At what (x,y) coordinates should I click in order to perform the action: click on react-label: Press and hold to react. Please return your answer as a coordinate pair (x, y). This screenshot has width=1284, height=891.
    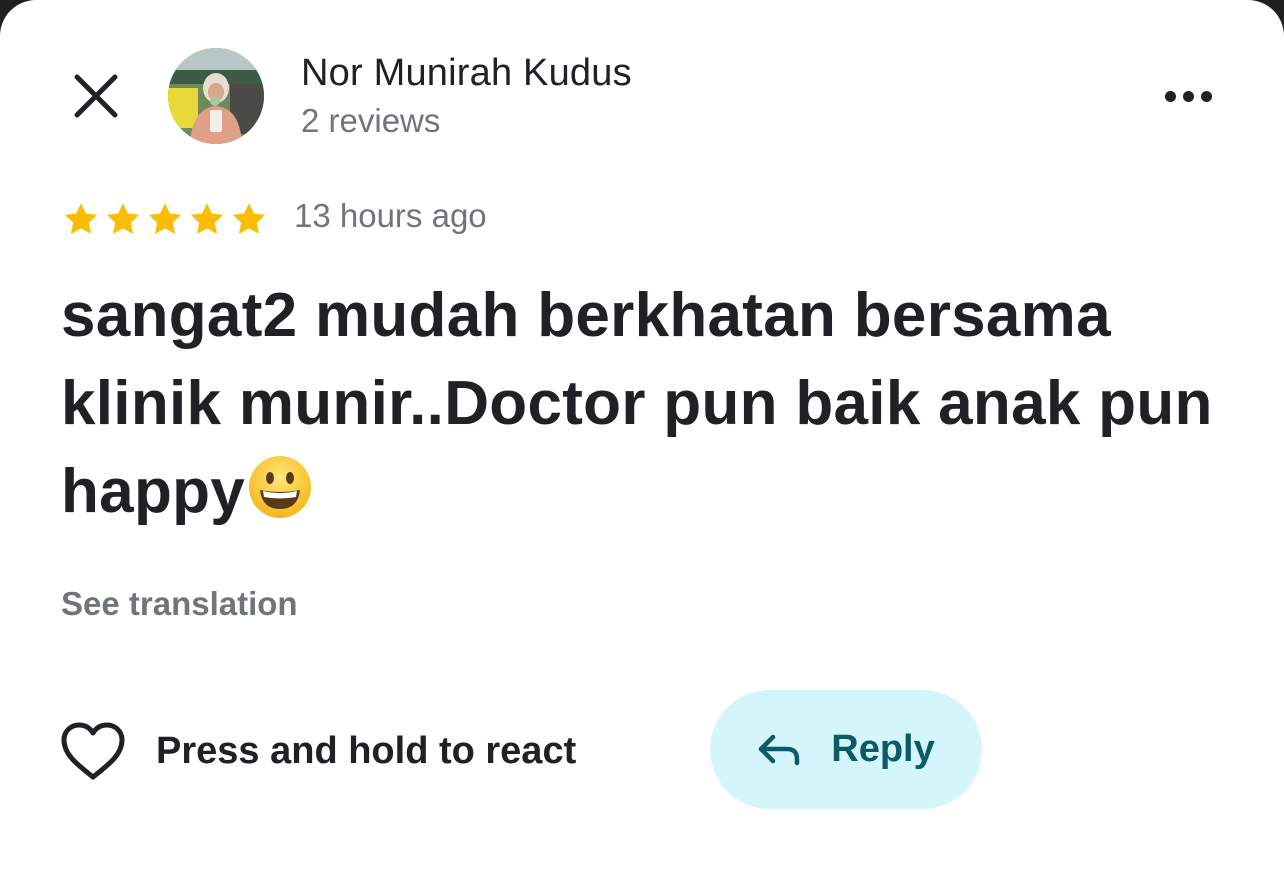
    Looking at the image, I should click on (366, 750).